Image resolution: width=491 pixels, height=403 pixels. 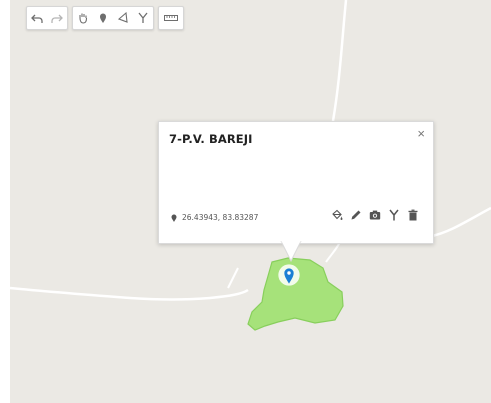 I want to click on split-tool-button, so click(x=143, y=18).